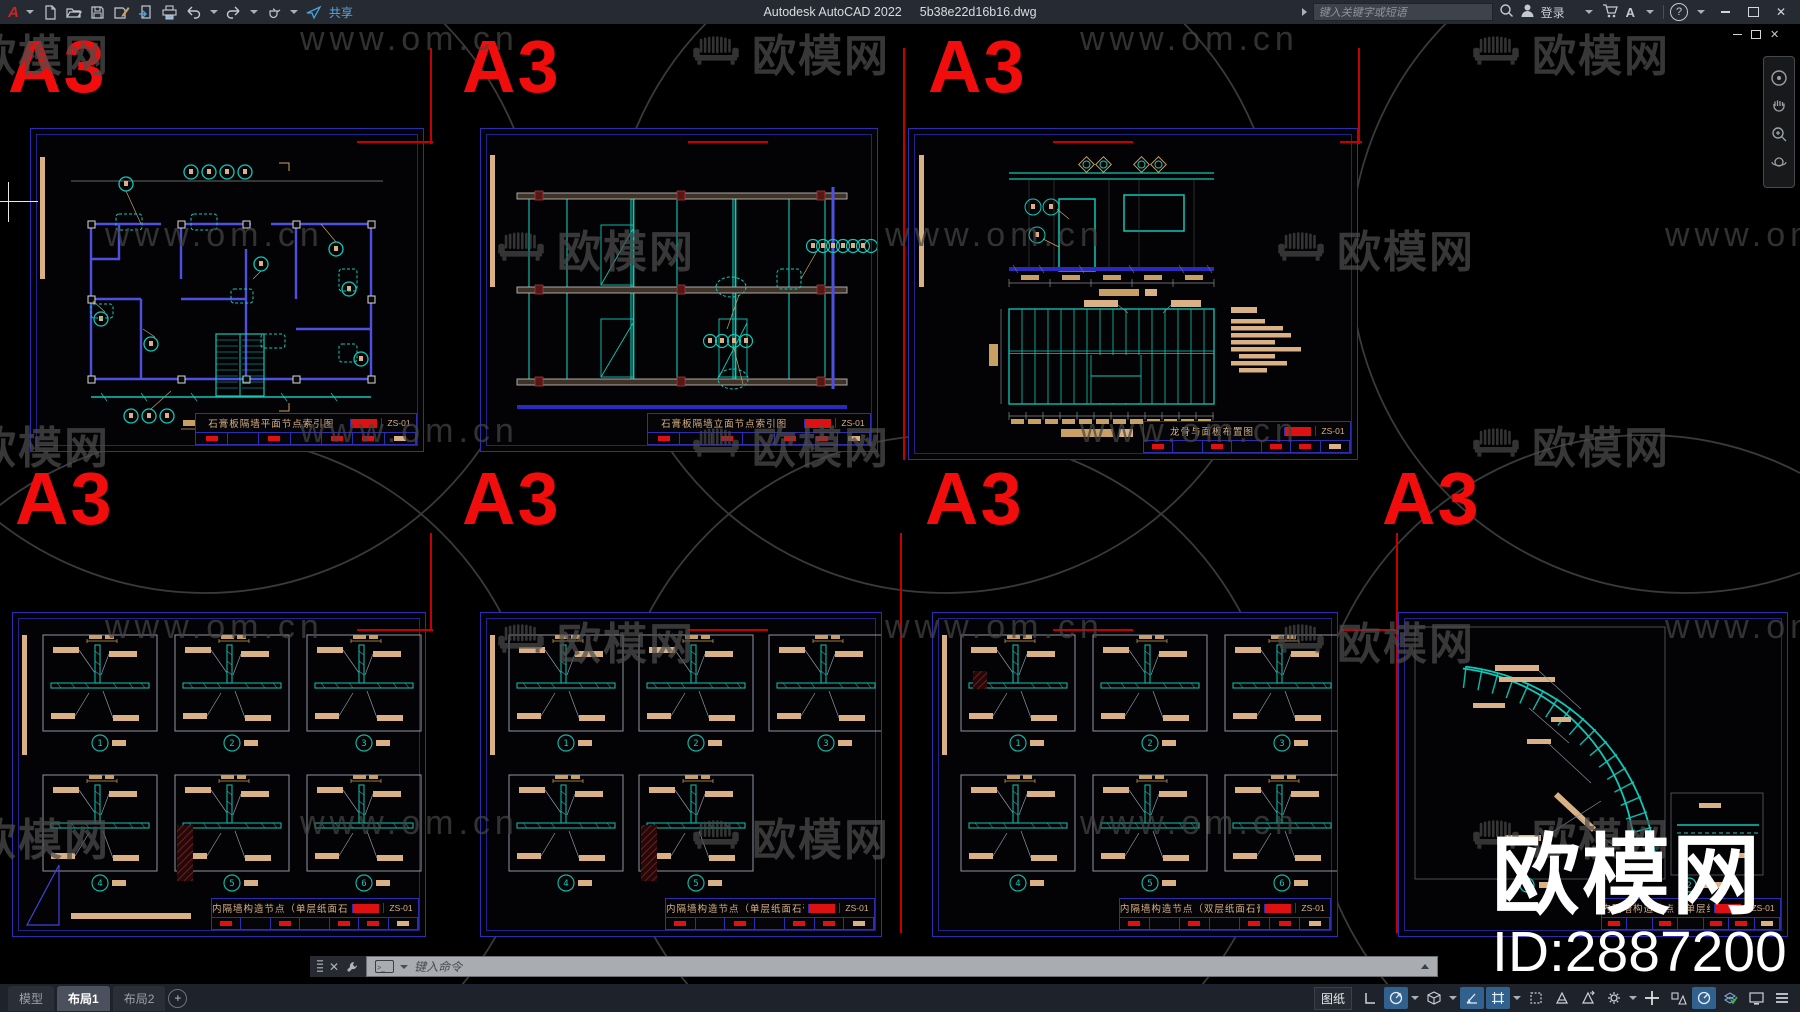  Describe the element at coordinates (194, 12) in the screenshot. I see `undo-icon` at that location.